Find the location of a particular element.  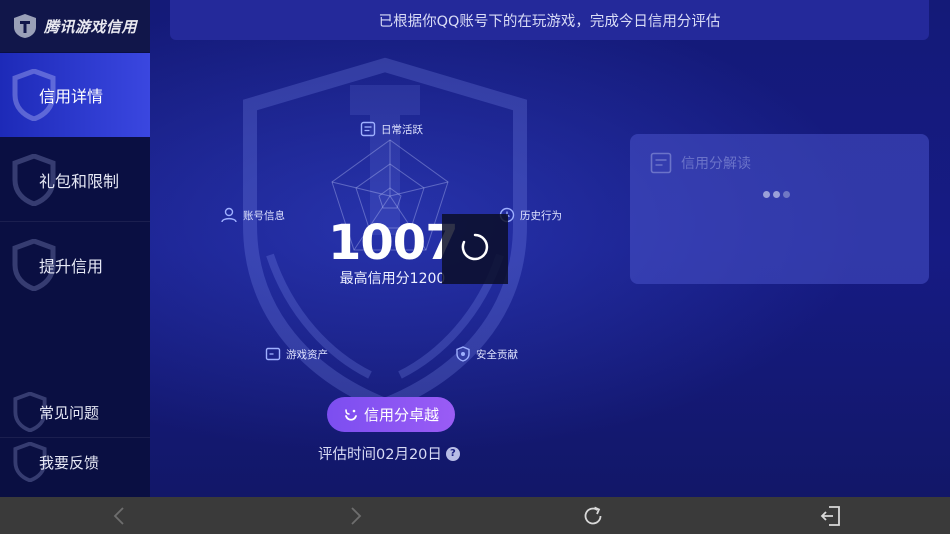

credit-score: 1007 is located at coordinates (393, 243).